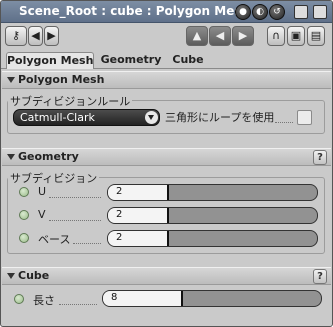 Image resolution: width=333 pixels, height=327 pixels. Describe the element at coordinates (212, 192) in the screenshot. I see `u-slider: 2` at that location.